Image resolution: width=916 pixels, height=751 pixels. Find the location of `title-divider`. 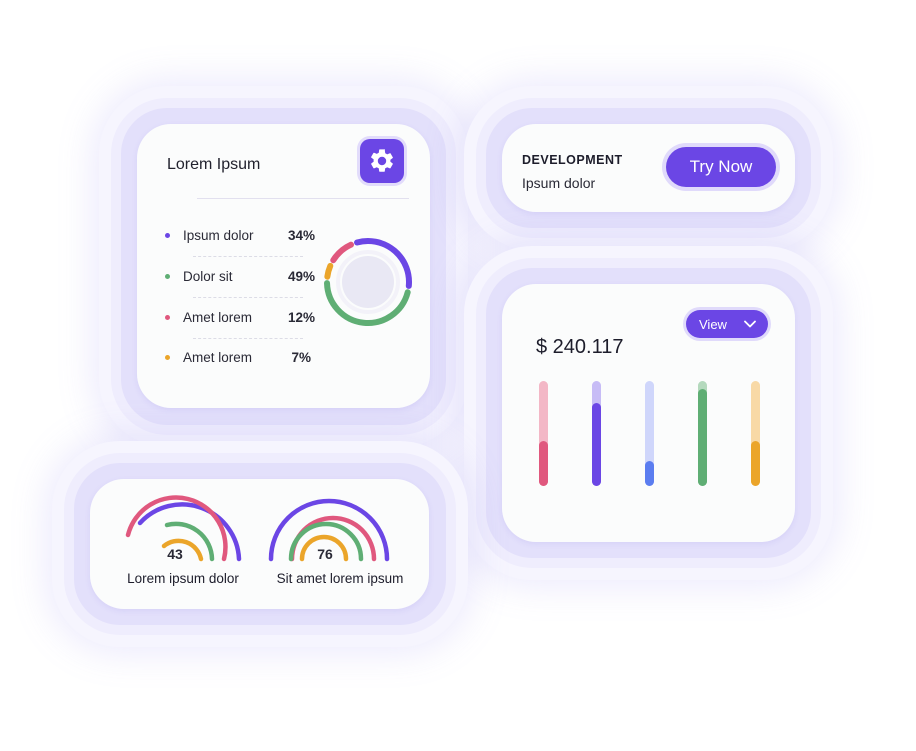

title-divider is located at coordinates (303, 198).